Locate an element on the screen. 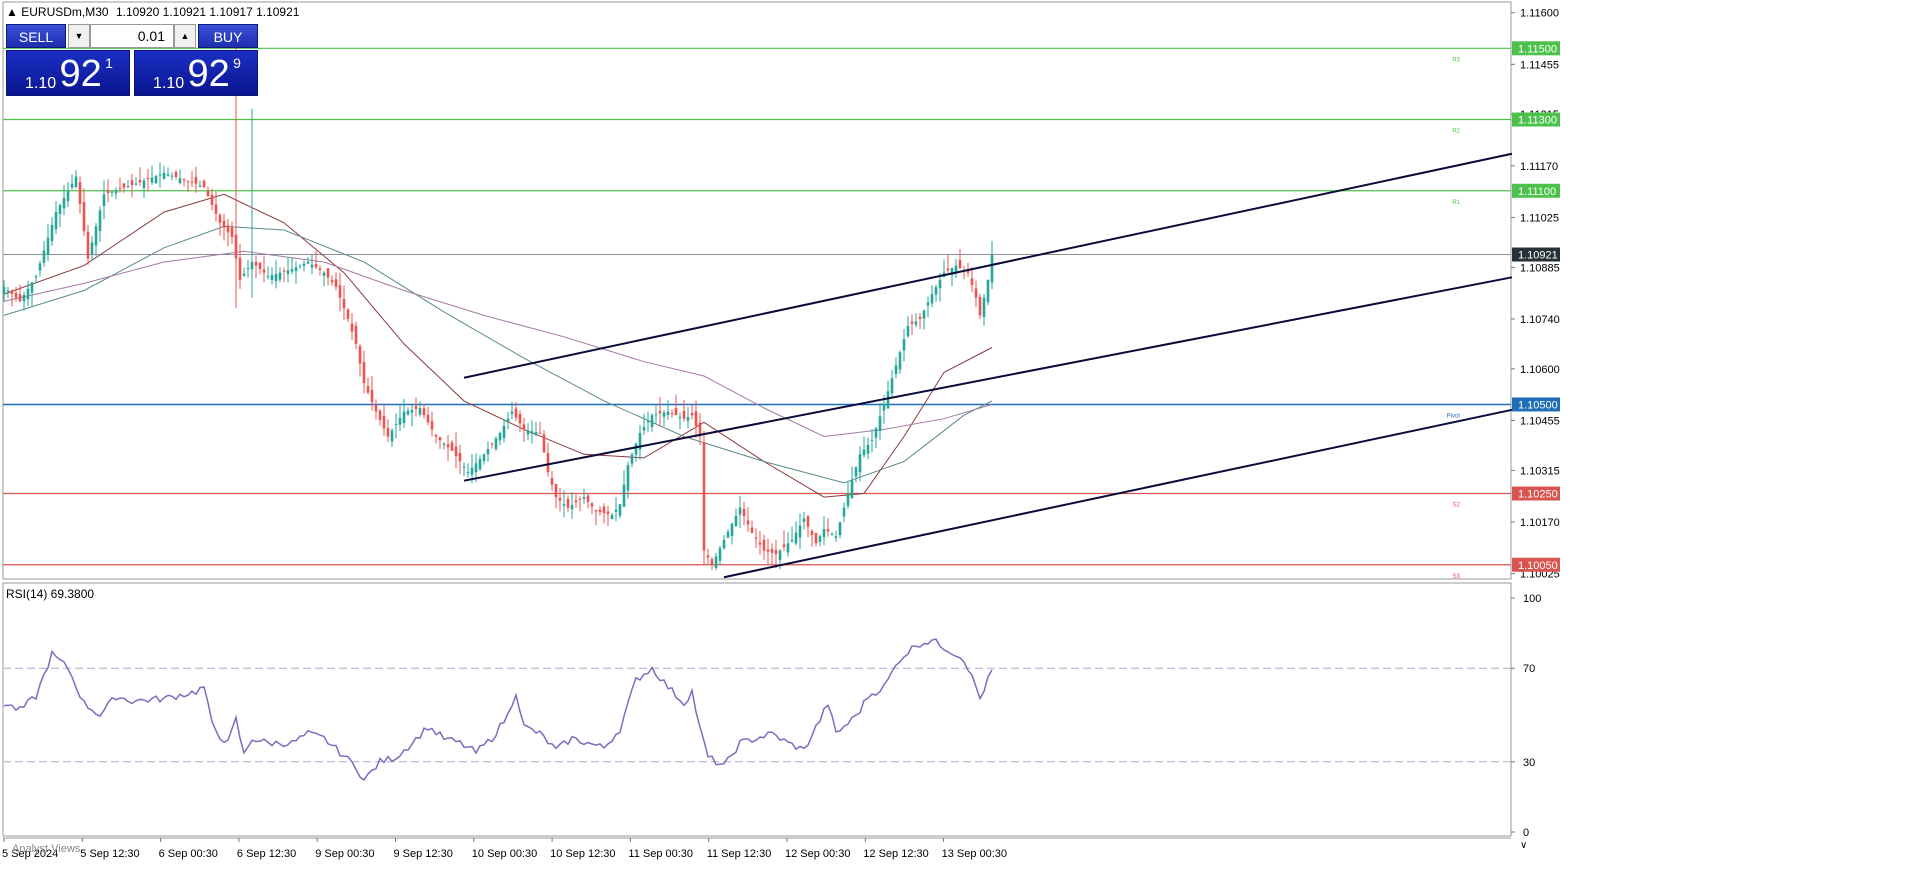 The width and height of the screenshot is (1916, 874). level-tag-s3: 1.10050 is located at coordinates (1538, 566).